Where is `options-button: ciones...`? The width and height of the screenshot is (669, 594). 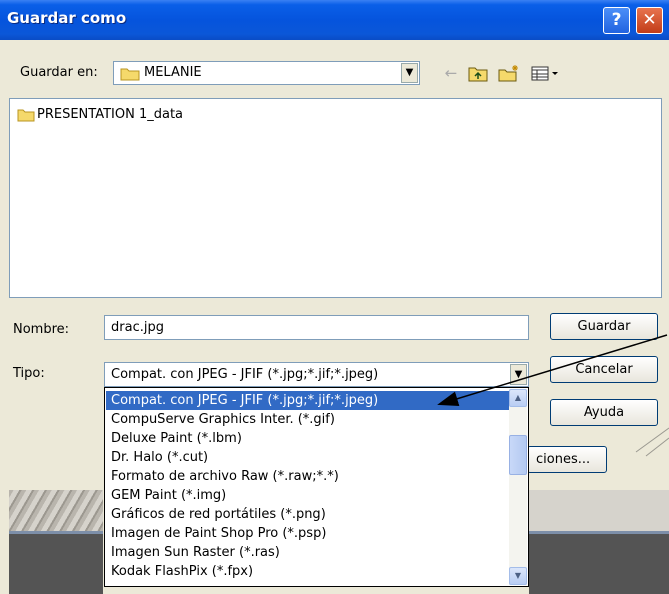
options-button: ciones... is located at coordinates (567, 459).